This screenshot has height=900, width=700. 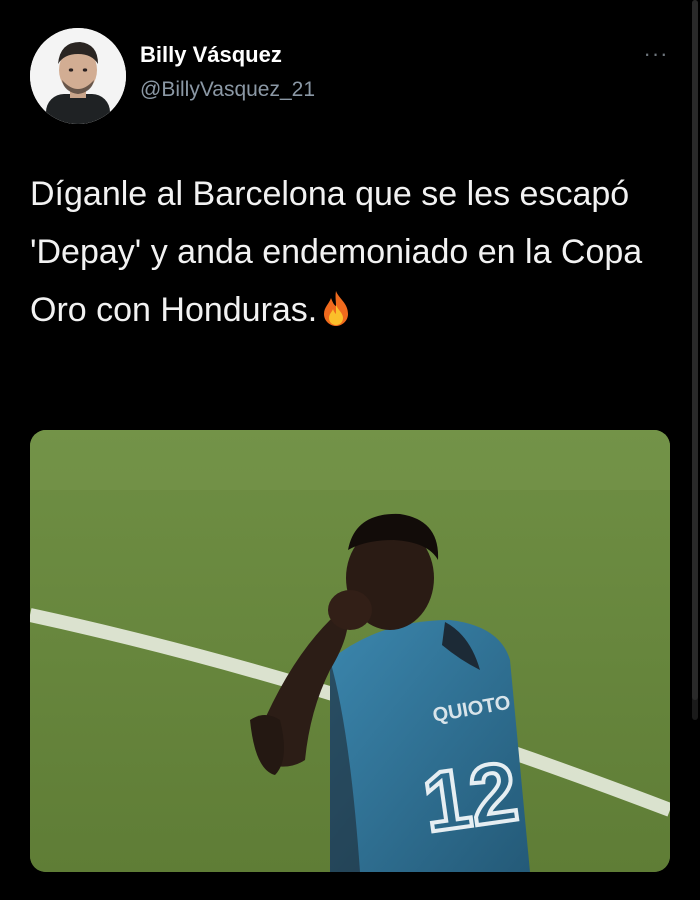 I want to click on avatar, so click(x=78, y=76).